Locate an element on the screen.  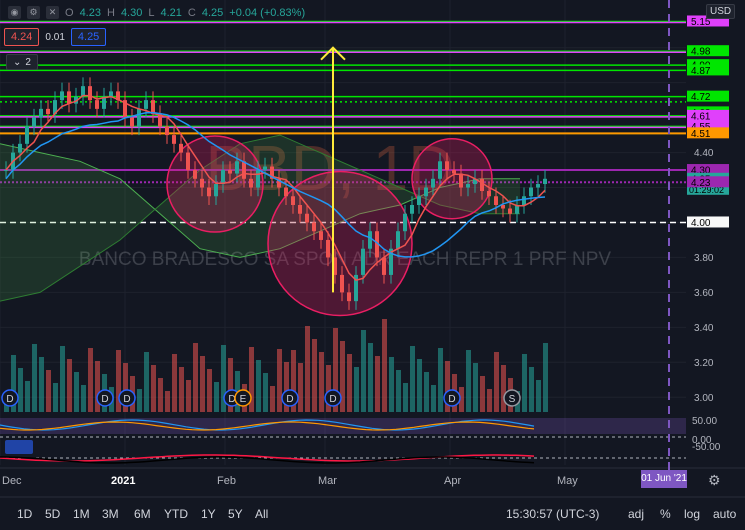
price-tick: 3.20 is located at coordinates (704, 363).